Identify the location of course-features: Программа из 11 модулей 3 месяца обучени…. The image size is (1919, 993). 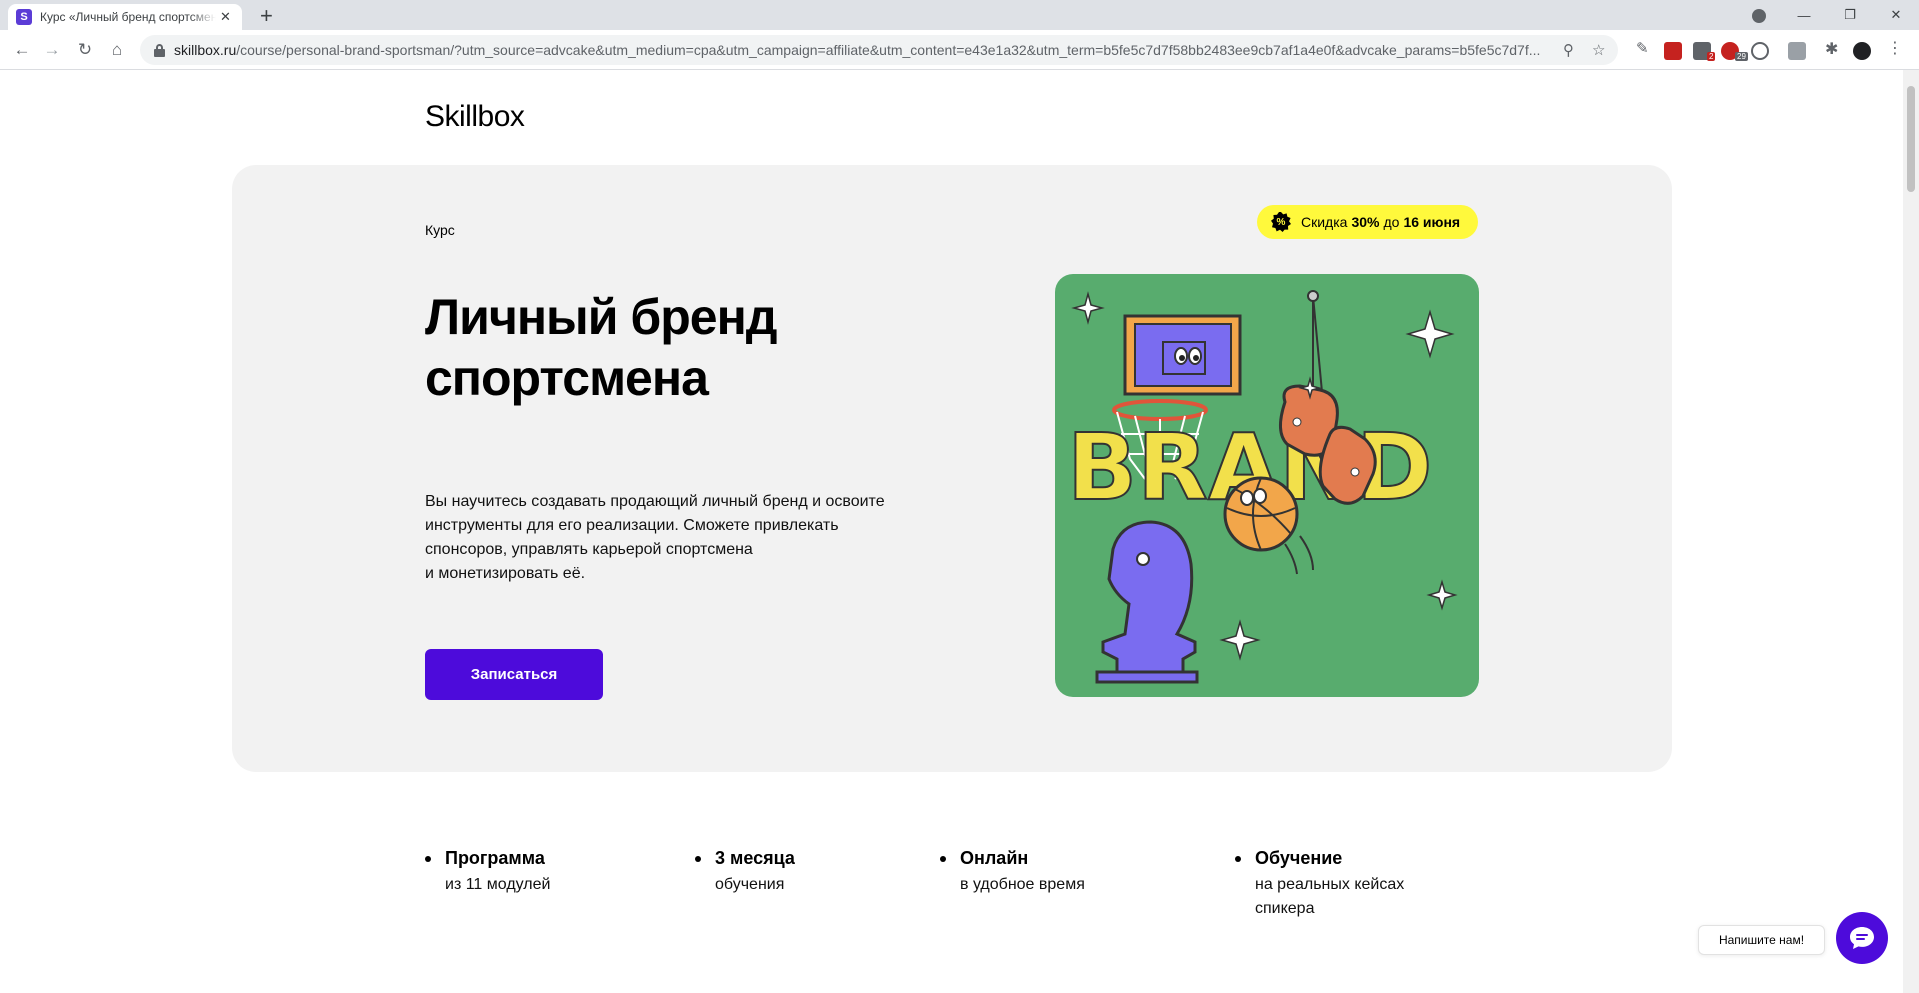
(955, 888).